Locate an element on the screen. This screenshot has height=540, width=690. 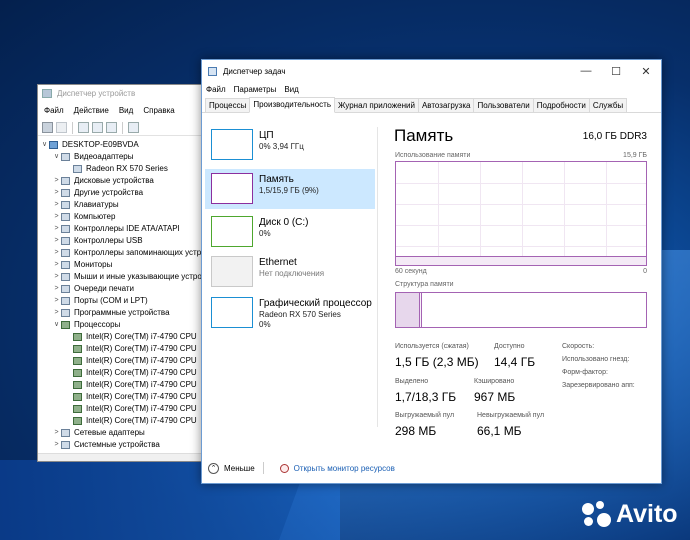
resource-item-disk: Диск 0 (C:) 0% is located at coordinates (290, 232).